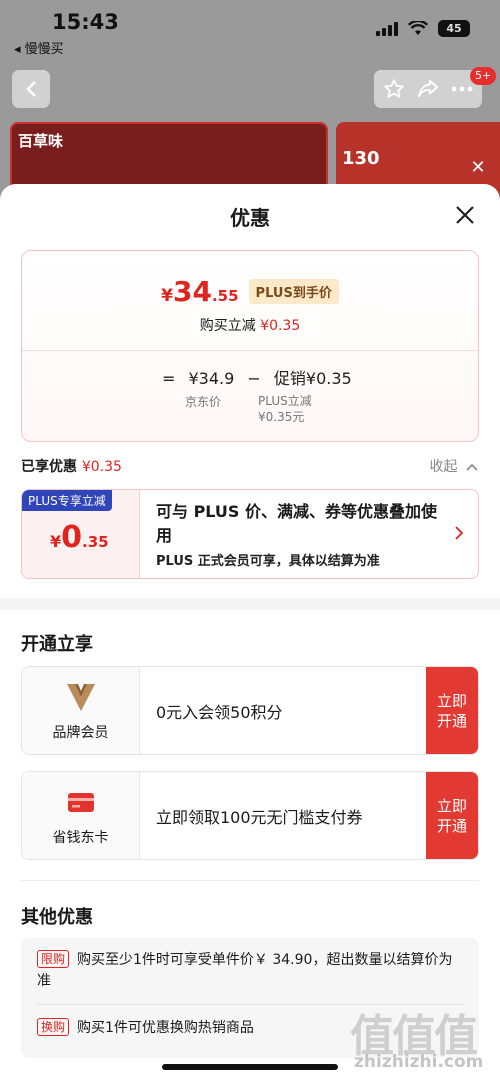  What do you see at coordinates (361, 158) in the screenshot?
I see `banner-number: 130` at bounding box center [361, 158].